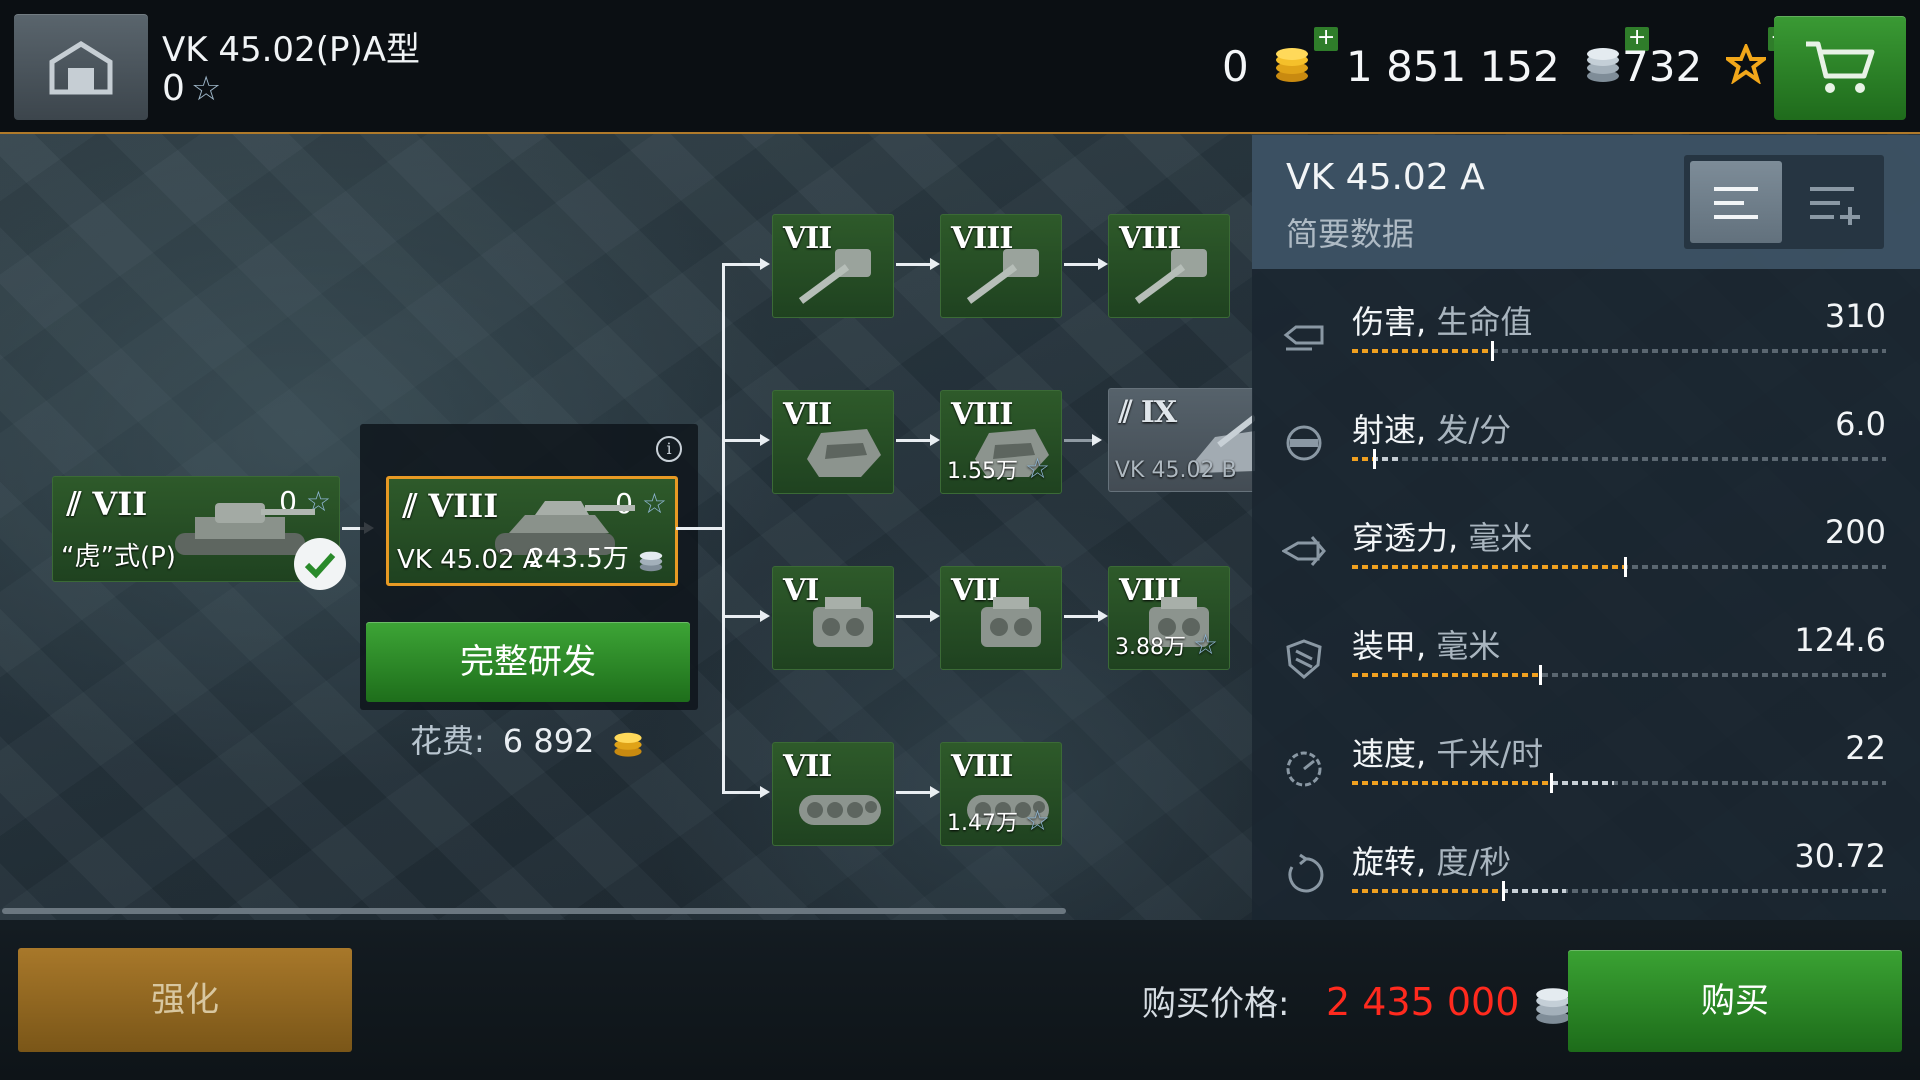  I want to click on stat-value: 22, so click(1865, 748).